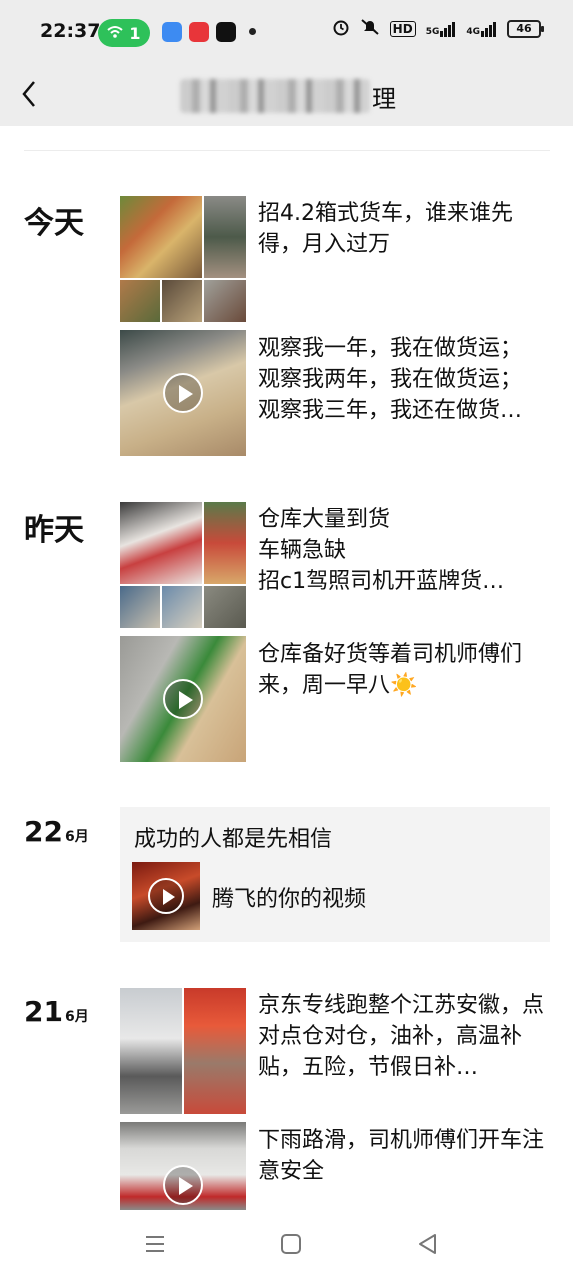 The height and width of the screenshot is (1280, 573). What do you see at coordinates (115, 33) in the screenshot?
I see `wifi-icon` at bounding box center [115, 33].